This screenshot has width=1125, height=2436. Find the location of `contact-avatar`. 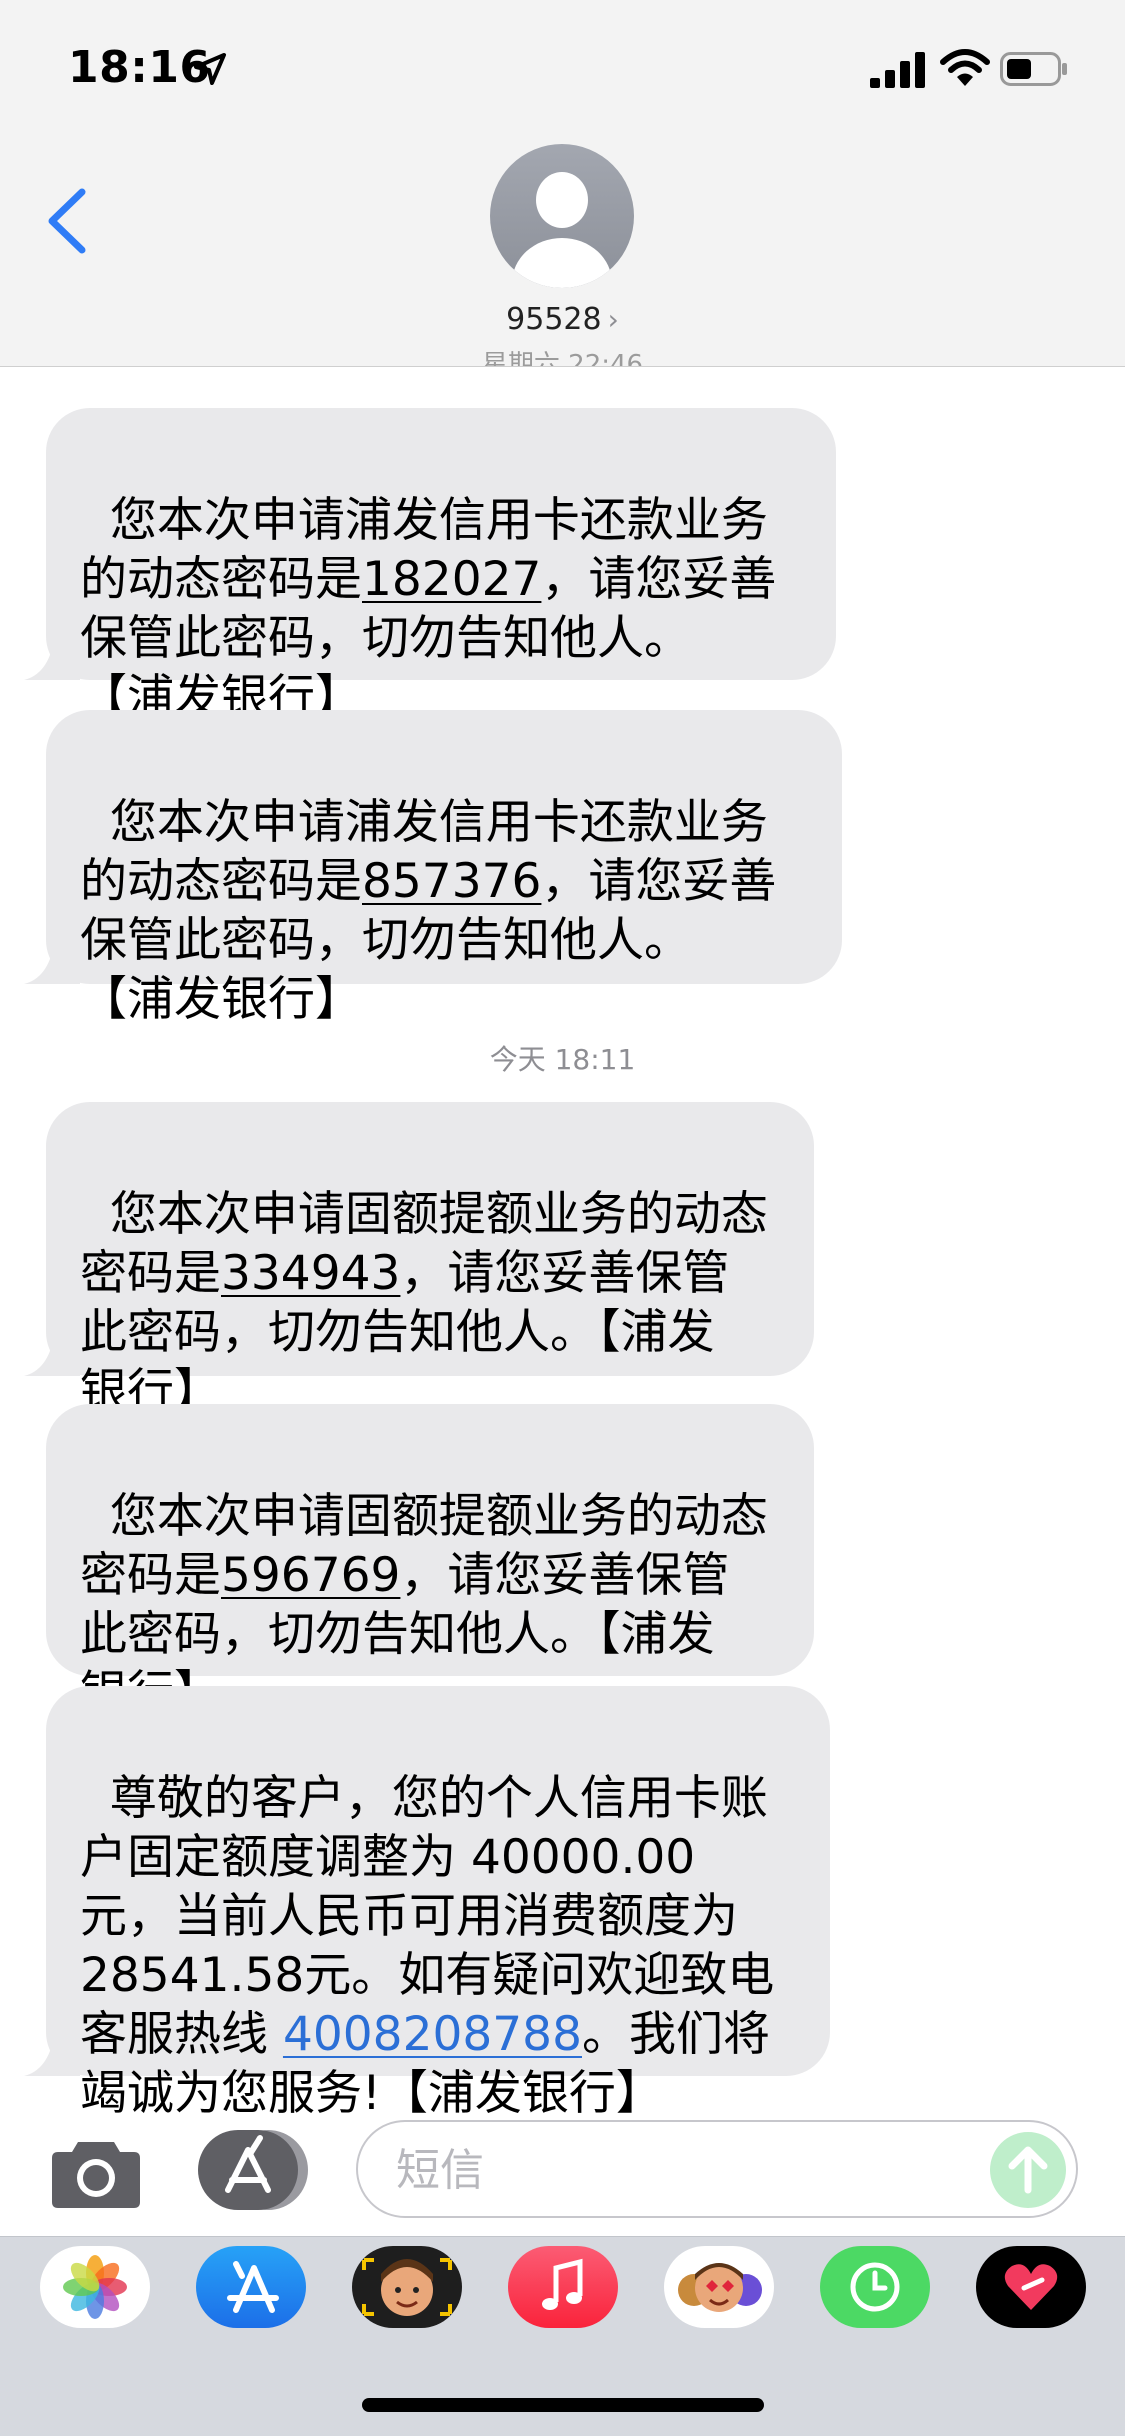

contact-avatar is located at coordinates (562, 216).